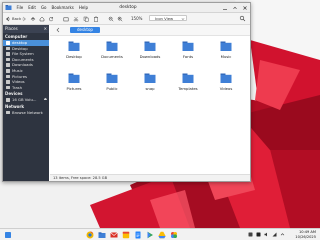 The height and width of the screenshot is (240, 320). I want to click on forward-button, so click(24, 18).